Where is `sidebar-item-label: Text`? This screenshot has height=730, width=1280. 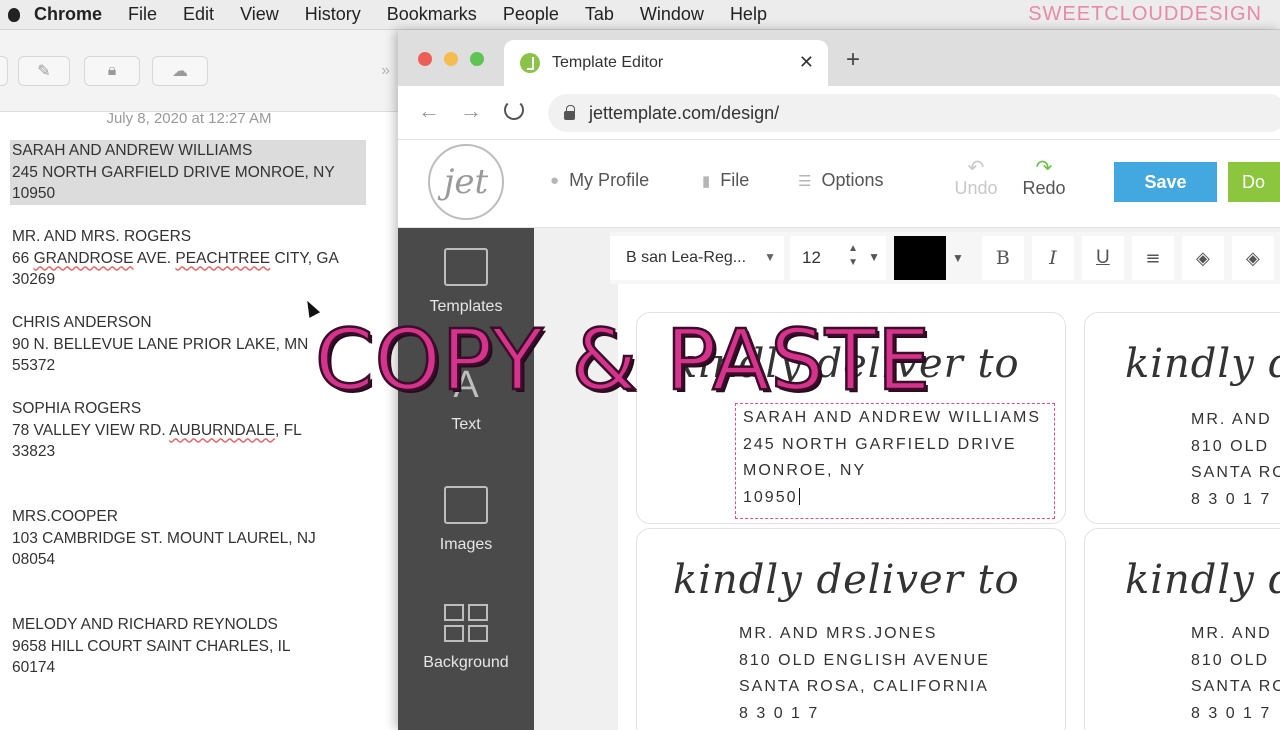
sidebar-item-label: Text is located at coordinates (466, 424).